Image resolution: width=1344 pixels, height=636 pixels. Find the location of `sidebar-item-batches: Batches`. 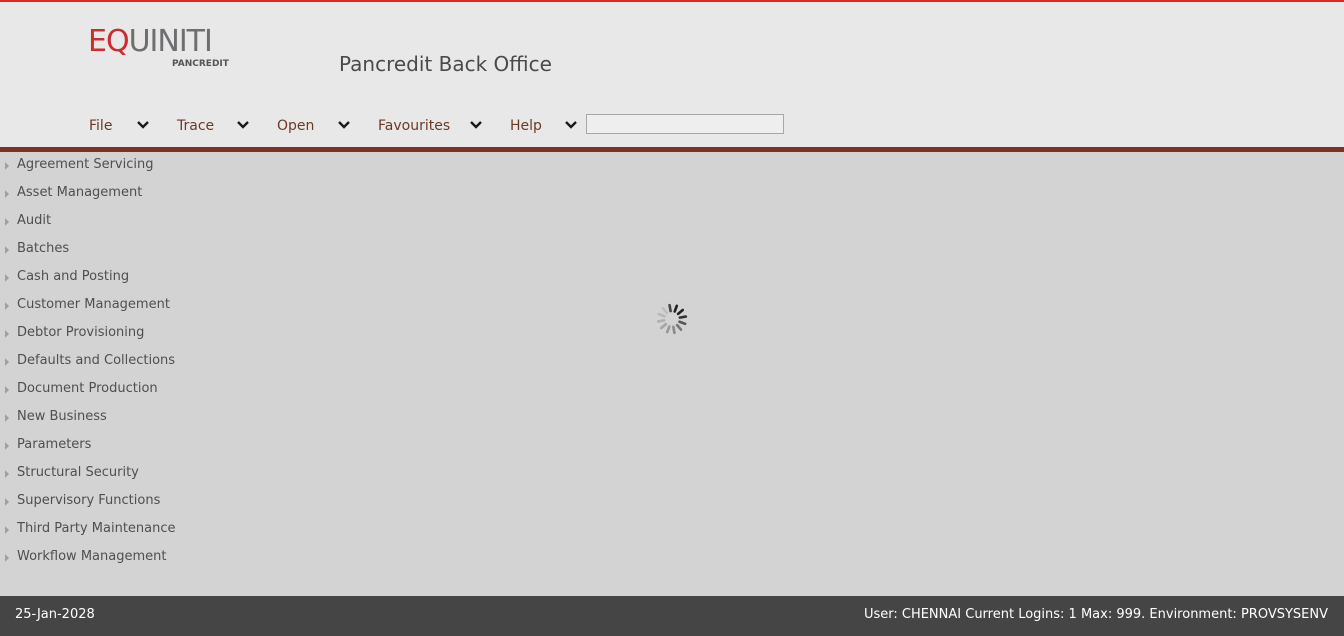

sidebar-item-batches: Batches is located at coordinates (100, 250).